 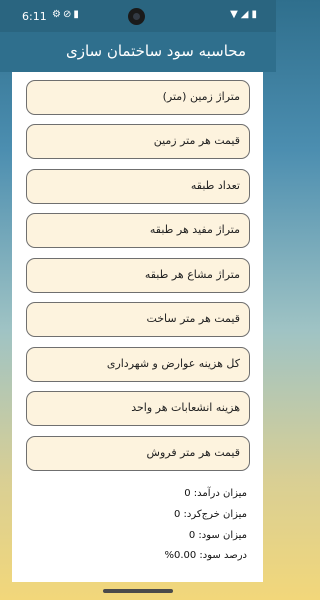 What do you see at coordinates (138, 141) in the screenshot?
I see `land-price-input: قیمت هر متر زمین` at bounding box center [138, 141].